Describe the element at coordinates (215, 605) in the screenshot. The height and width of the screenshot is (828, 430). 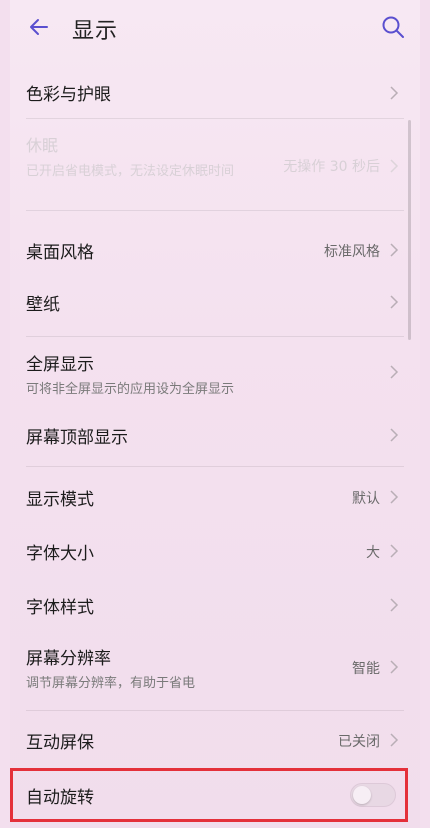
I see `setting-item-font-style: 字体样式` at that location.